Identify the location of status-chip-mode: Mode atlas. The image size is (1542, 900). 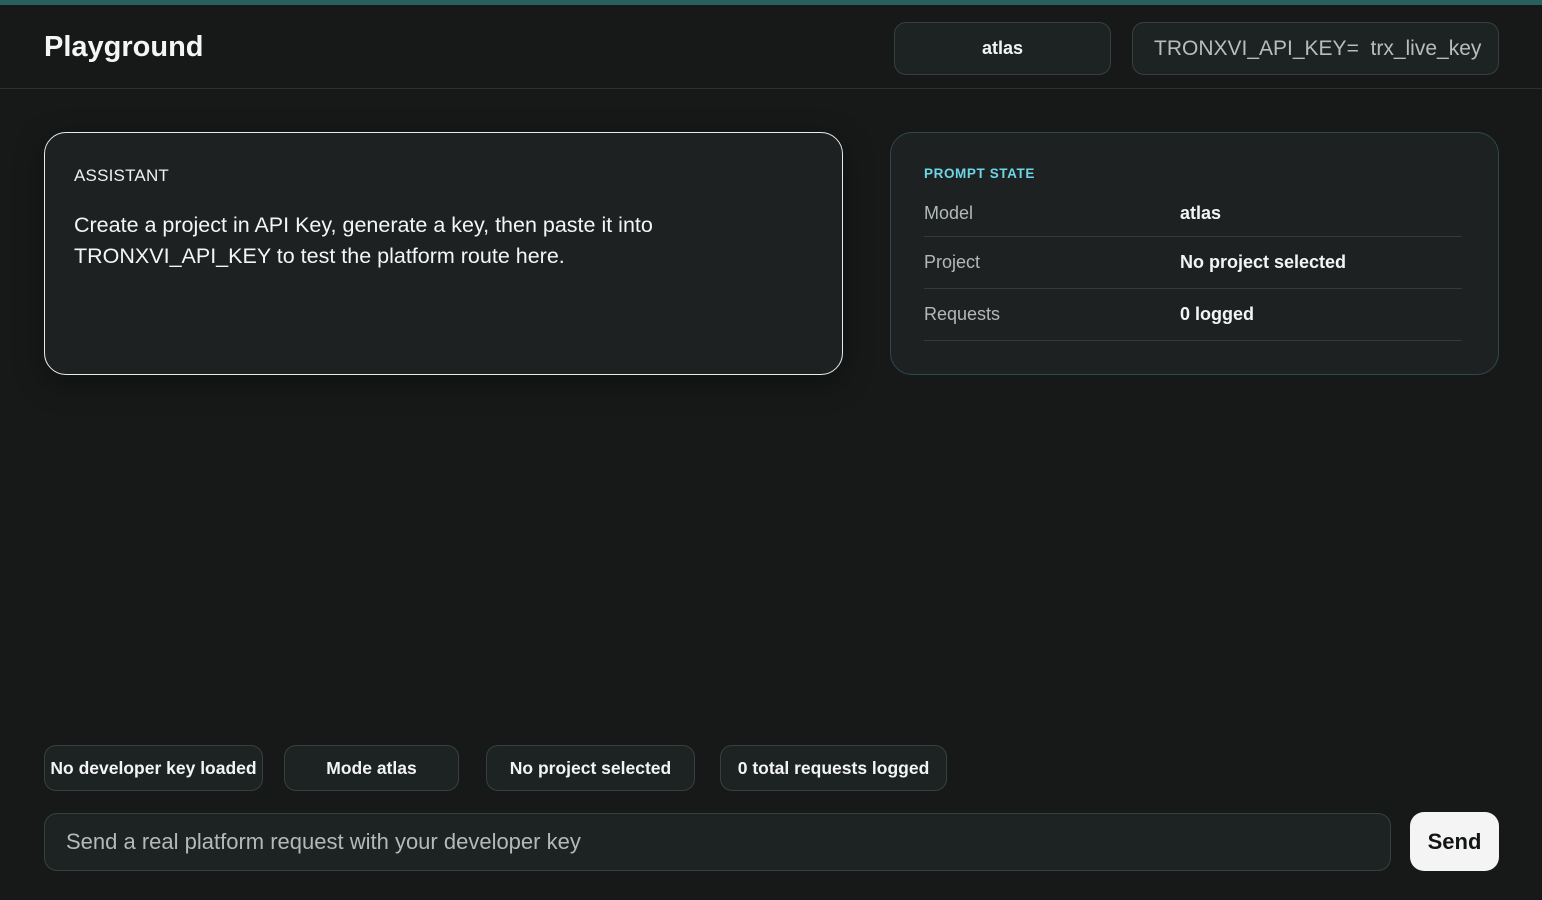
(371, 768).